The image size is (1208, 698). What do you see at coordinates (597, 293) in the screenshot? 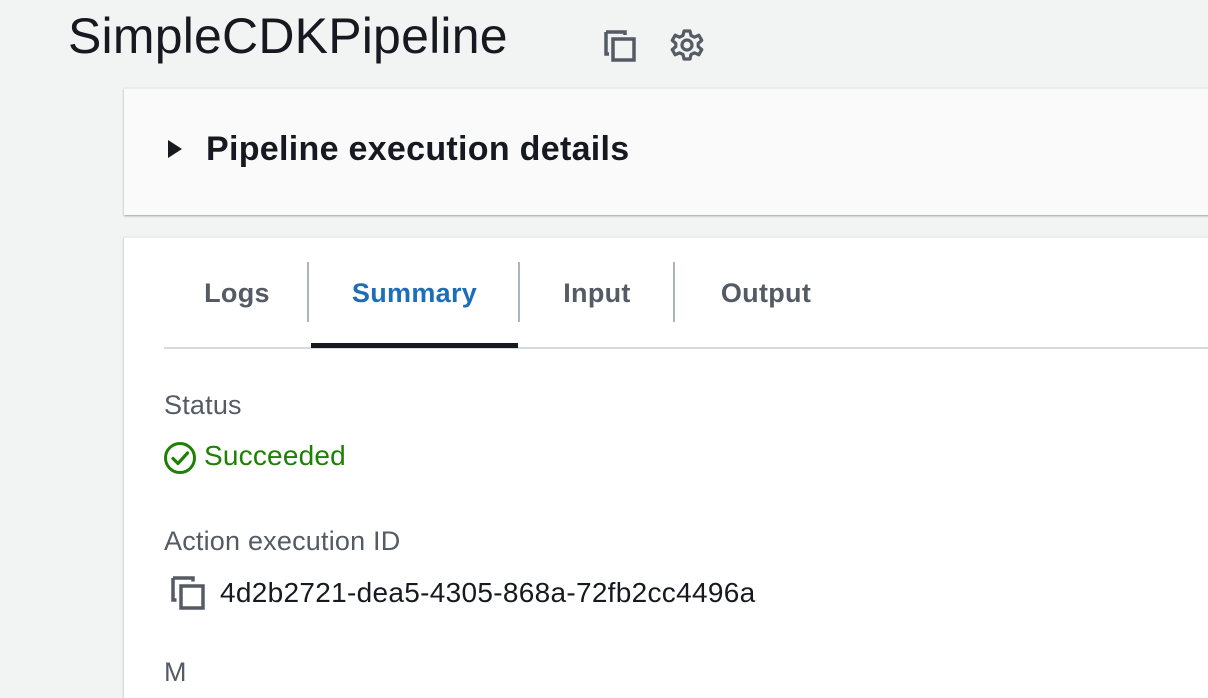
I see `tab-input: Input` at bounding box center [597, 293].